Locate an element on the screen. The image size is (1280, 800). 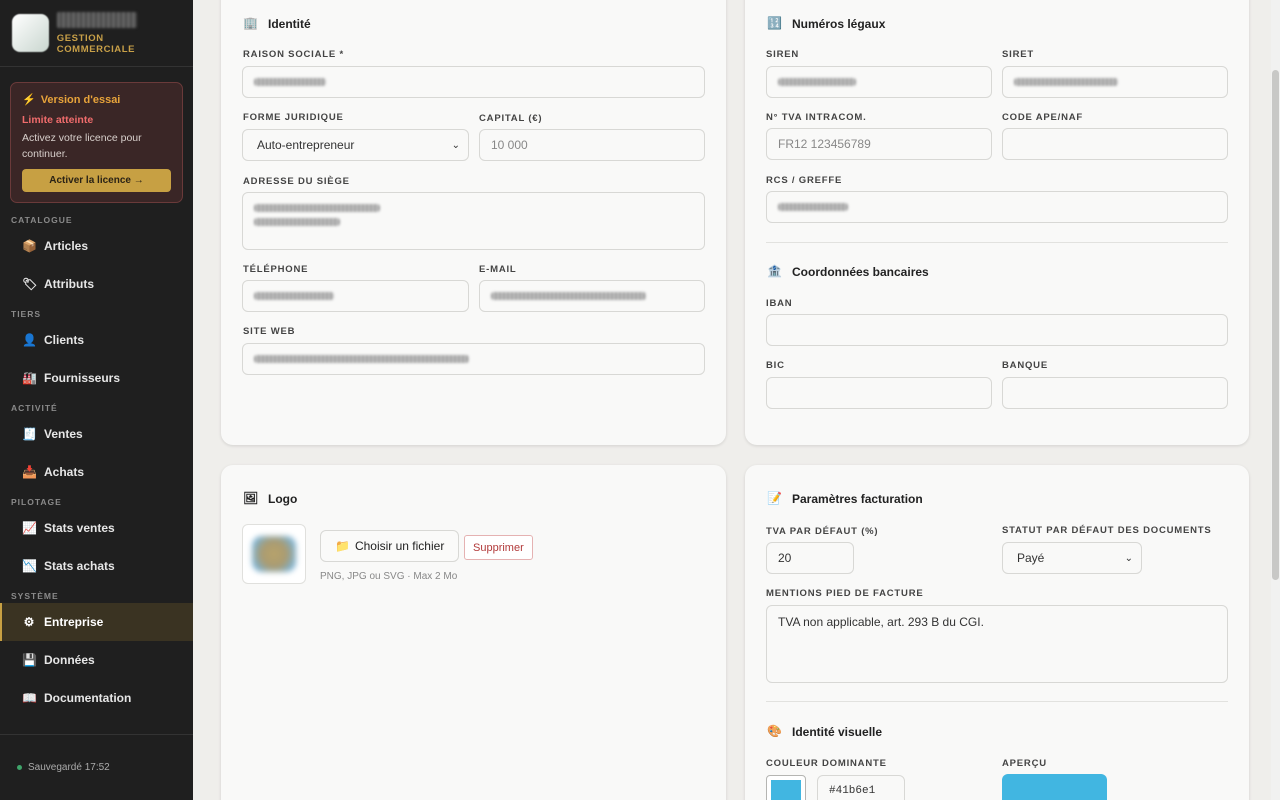
nav-item-documentation: 📖 Documentation is located at coordinates (96, 698).